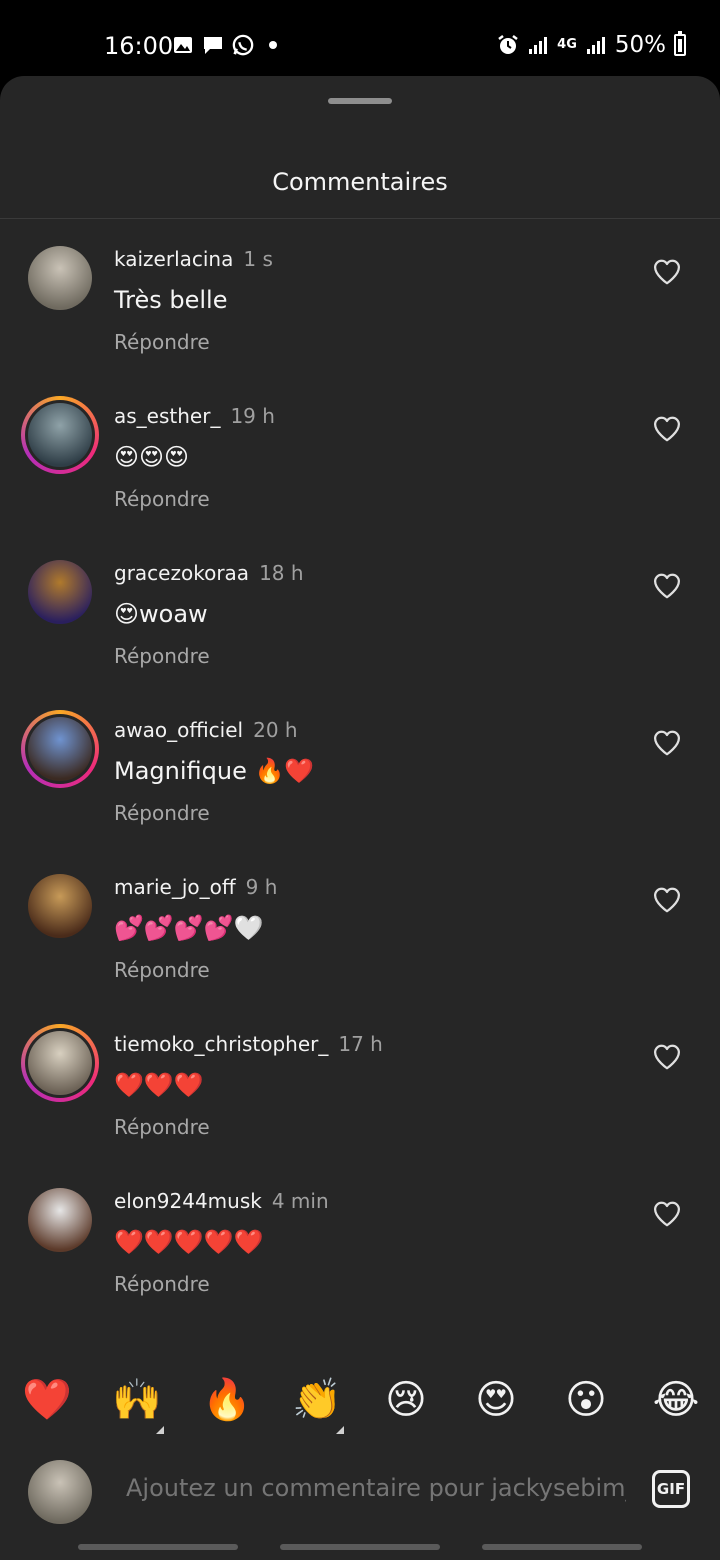  What do you see at coordinates (227, 1400) in the screenshot?
I see `emoji-reaction-button: 🔥` at bounding box center [227, 1400].